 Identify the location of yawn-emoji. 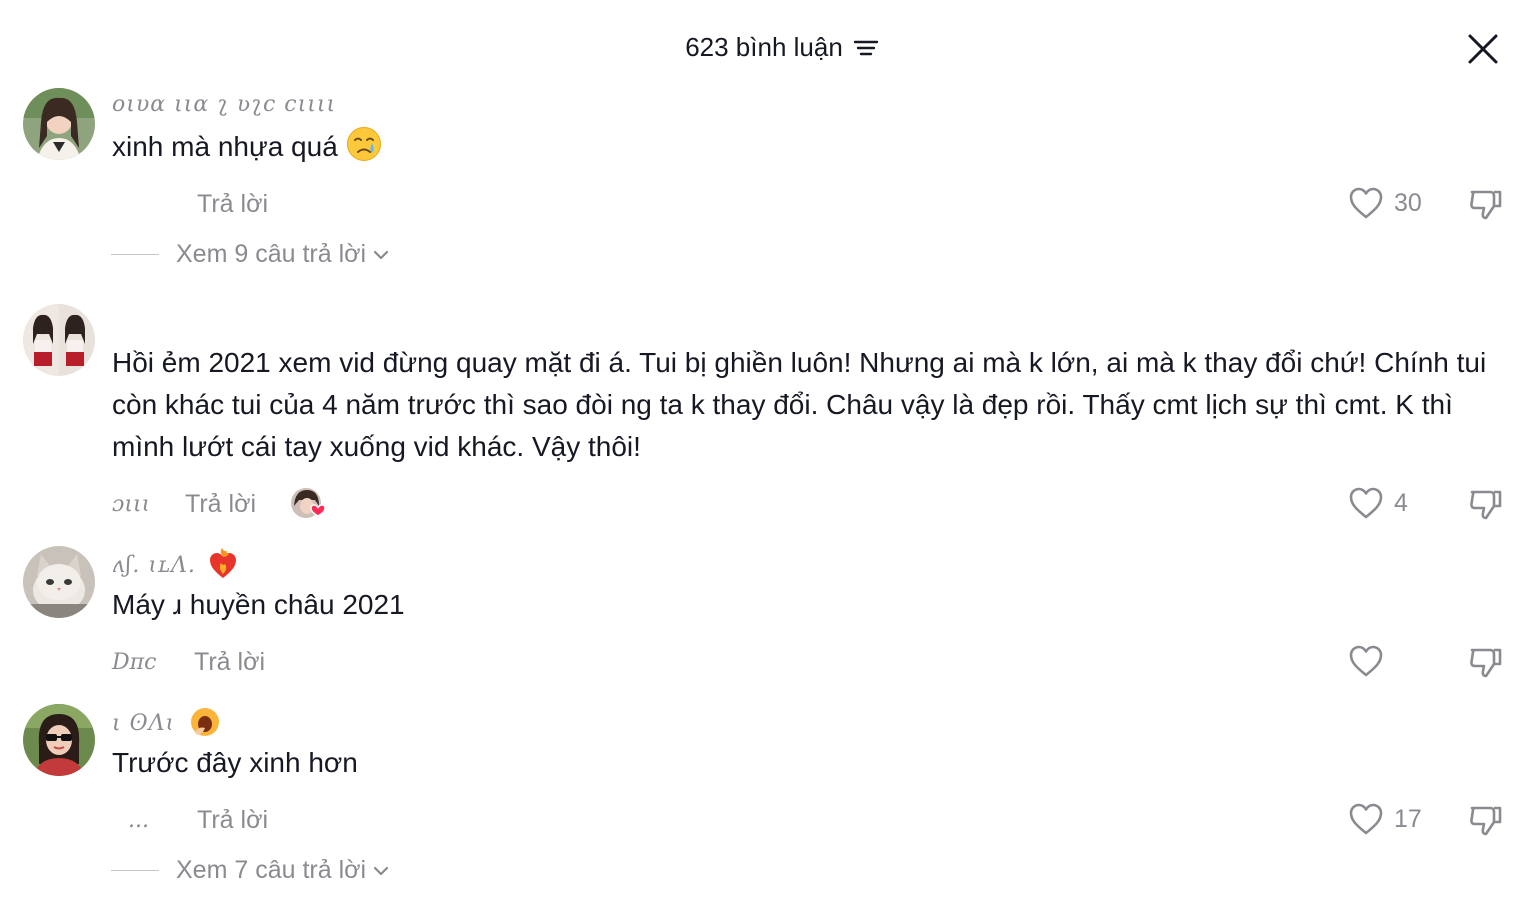
(205, 722).